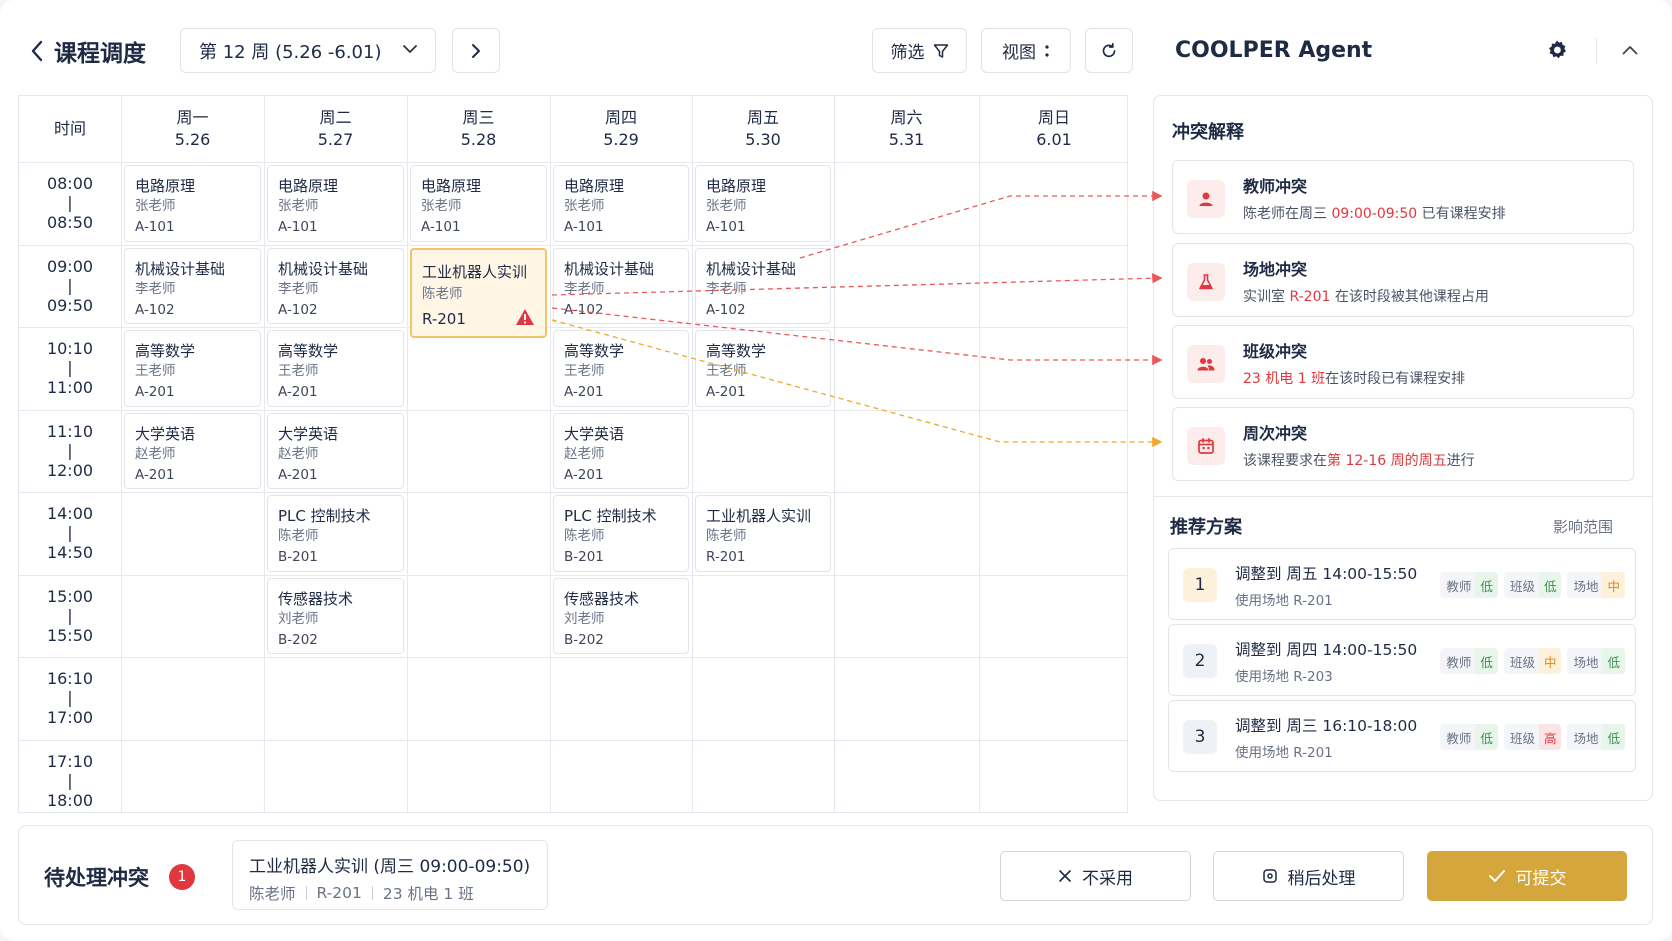 This screenshot has width=1672, height=941. Describe the element at coordinates (906, 129) in the screenshot. I see `day-header: 周六 5.31` at that location.